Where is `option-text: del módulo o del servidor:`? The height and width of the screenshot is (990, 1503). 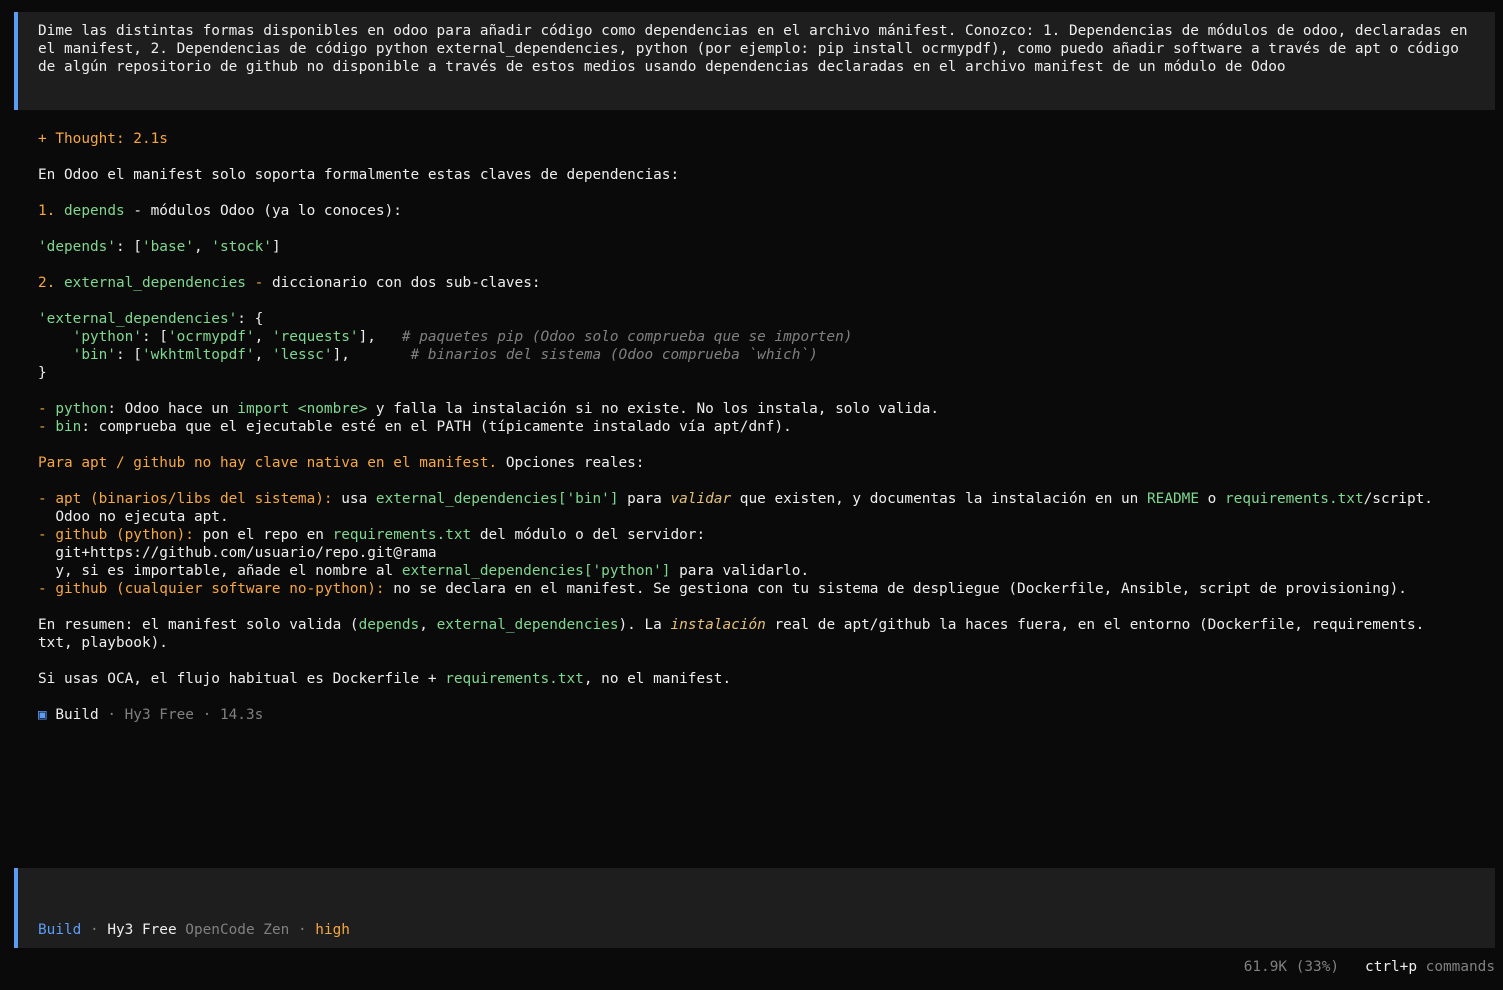
option-text: del módulo o del servidor: is located at coordinates (588, 535).